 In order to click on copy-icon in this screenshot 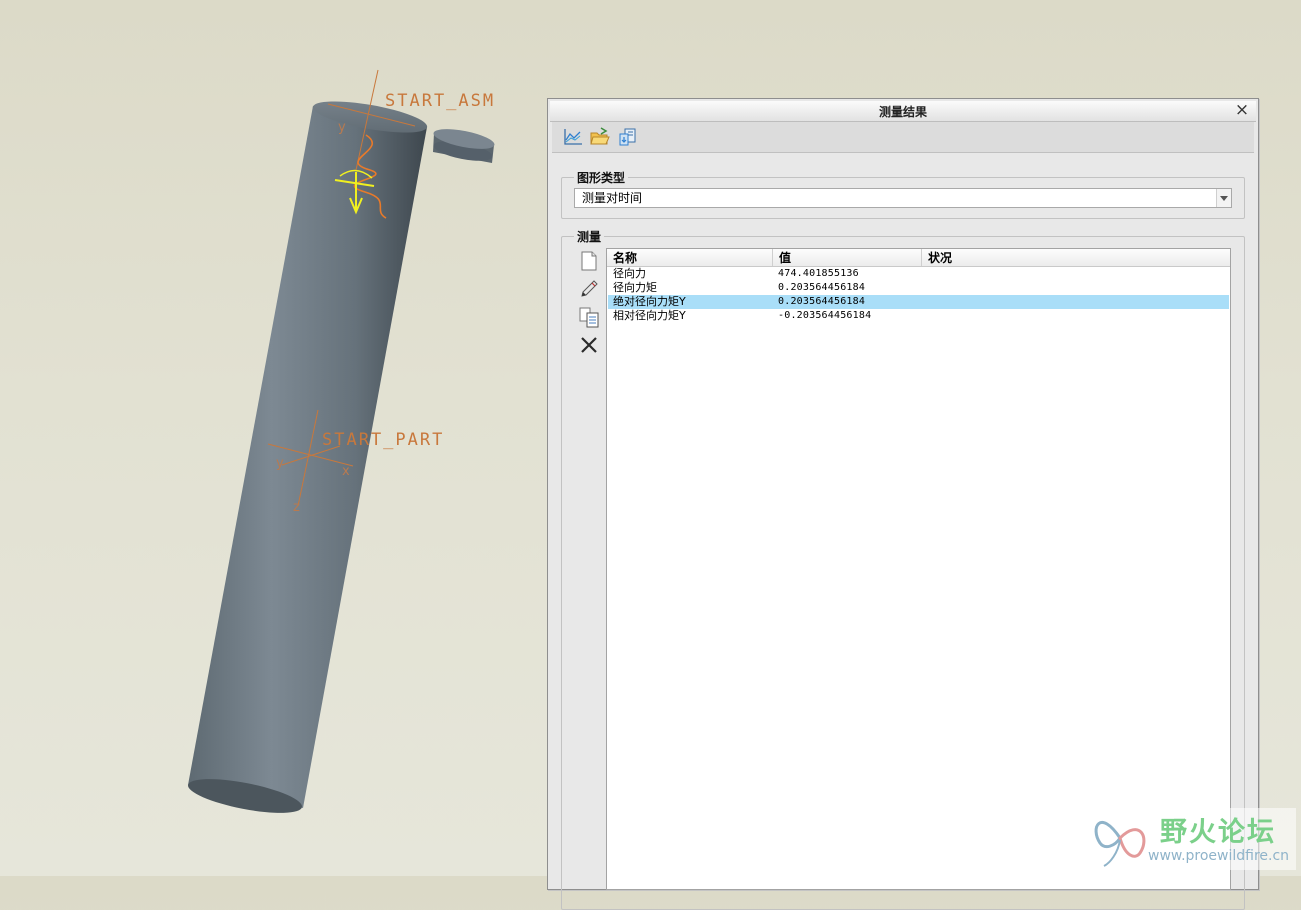, I will do `click(589, 317)`.